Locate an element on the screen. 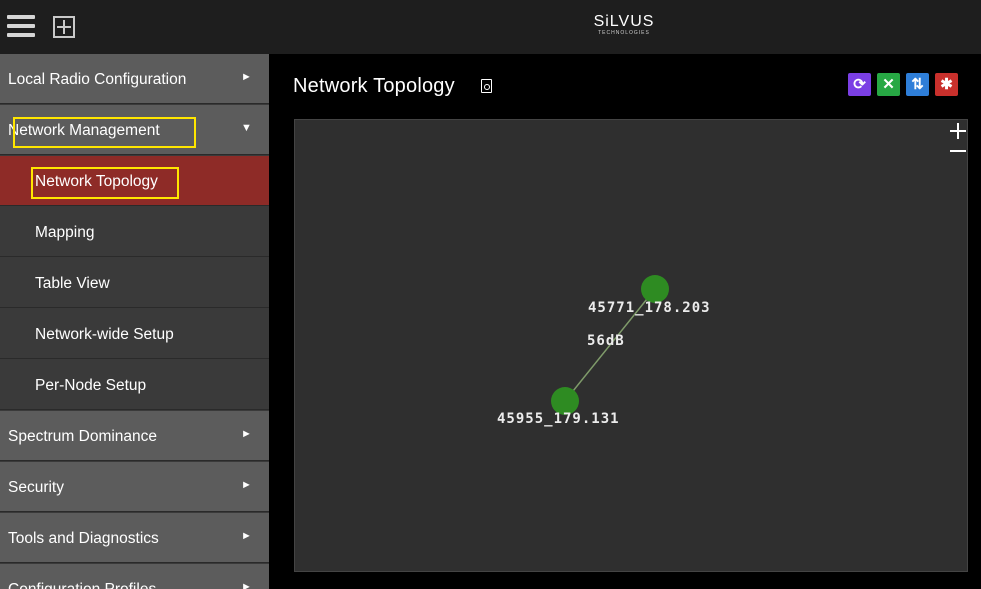 The image size is (981, 589). sidebar-item-label: Security is located at coordinates (36, 487).